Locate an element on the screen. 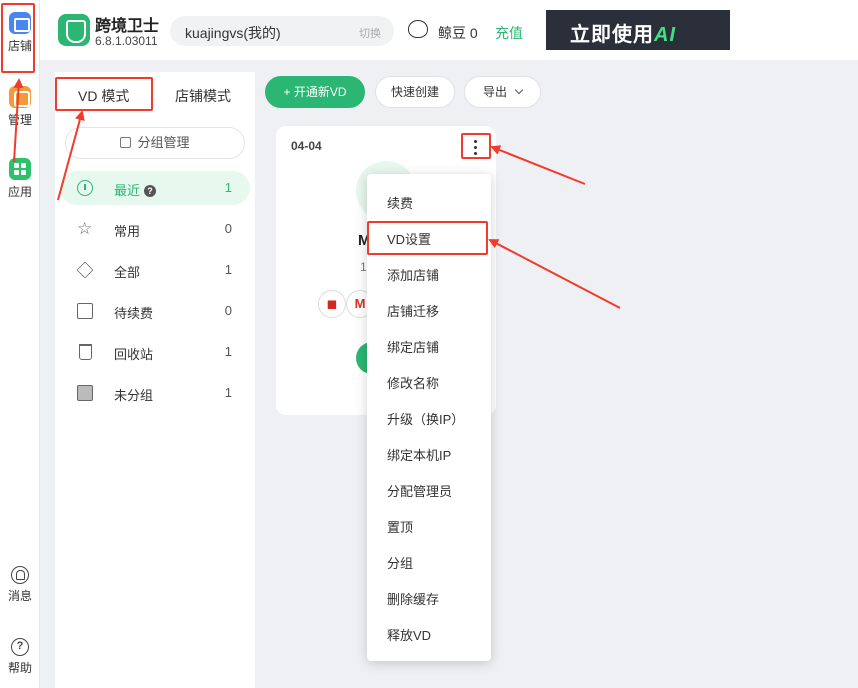  new-vd-button: + 开通新VD is located at coordinates (315, 92).